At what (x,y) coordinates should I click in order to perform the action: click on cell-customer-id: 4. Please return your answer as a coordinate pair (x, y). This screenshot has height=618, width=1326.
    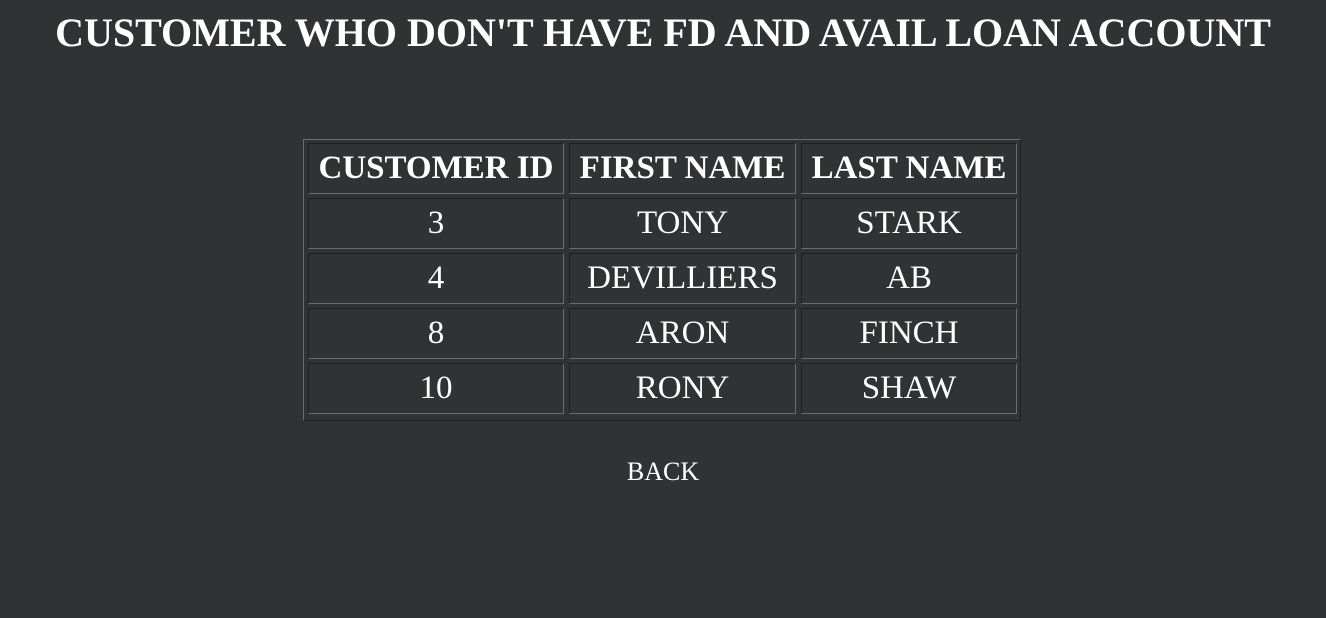
    Looking at the image, I should click on (436, 278).